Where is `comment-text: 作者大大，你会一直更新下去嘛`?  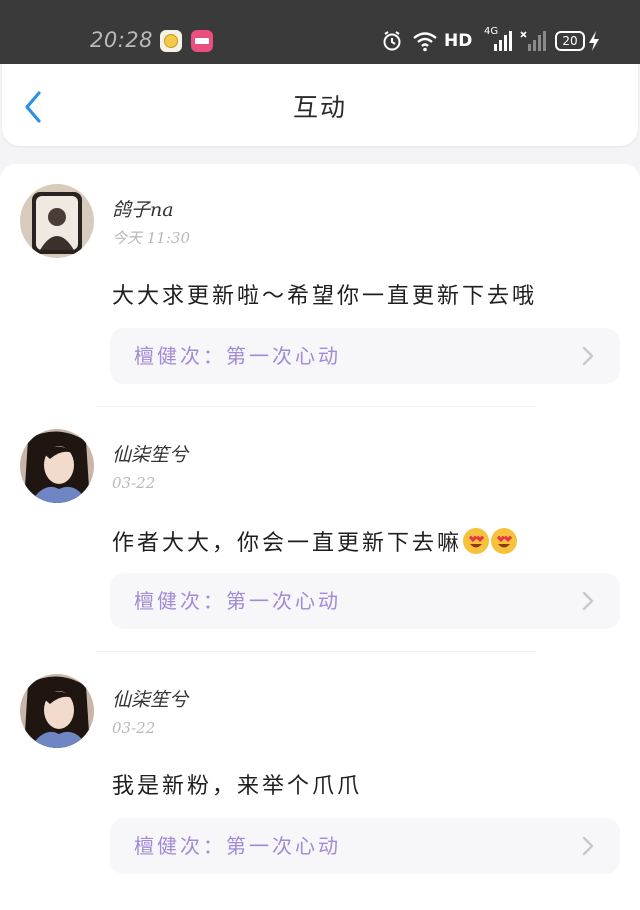 comment-text: 作者大大，你会一直更新下去嘛 is located at coordinates (315, 543).